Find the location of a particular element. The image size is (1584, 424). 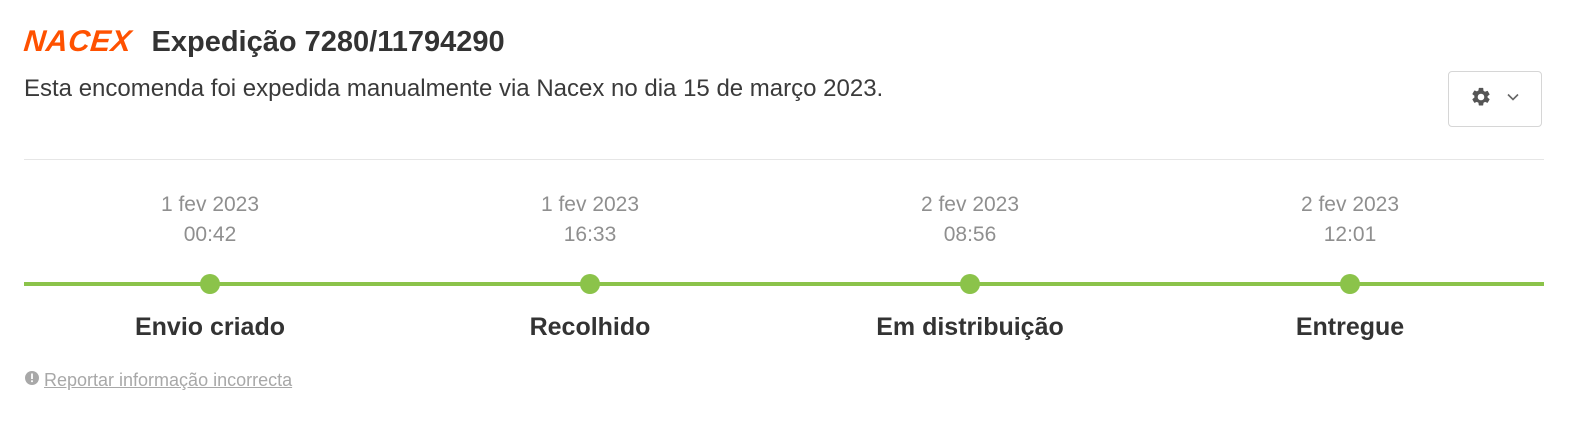

header-divider is located at coordinates (784, 159).